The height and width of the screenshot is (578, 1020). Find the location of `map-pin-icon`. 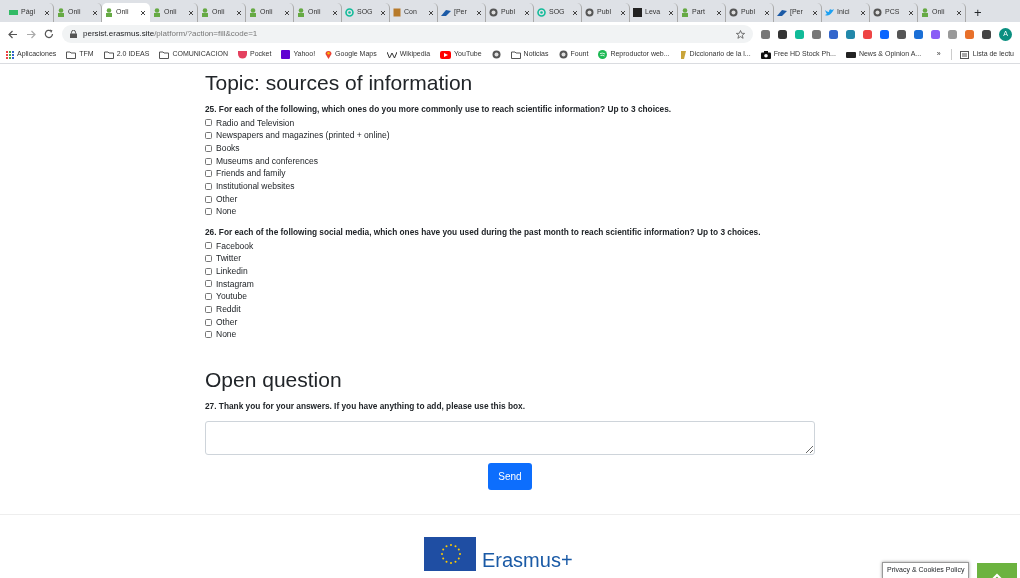

map-pin-icon is located at coordinates (329, 54).